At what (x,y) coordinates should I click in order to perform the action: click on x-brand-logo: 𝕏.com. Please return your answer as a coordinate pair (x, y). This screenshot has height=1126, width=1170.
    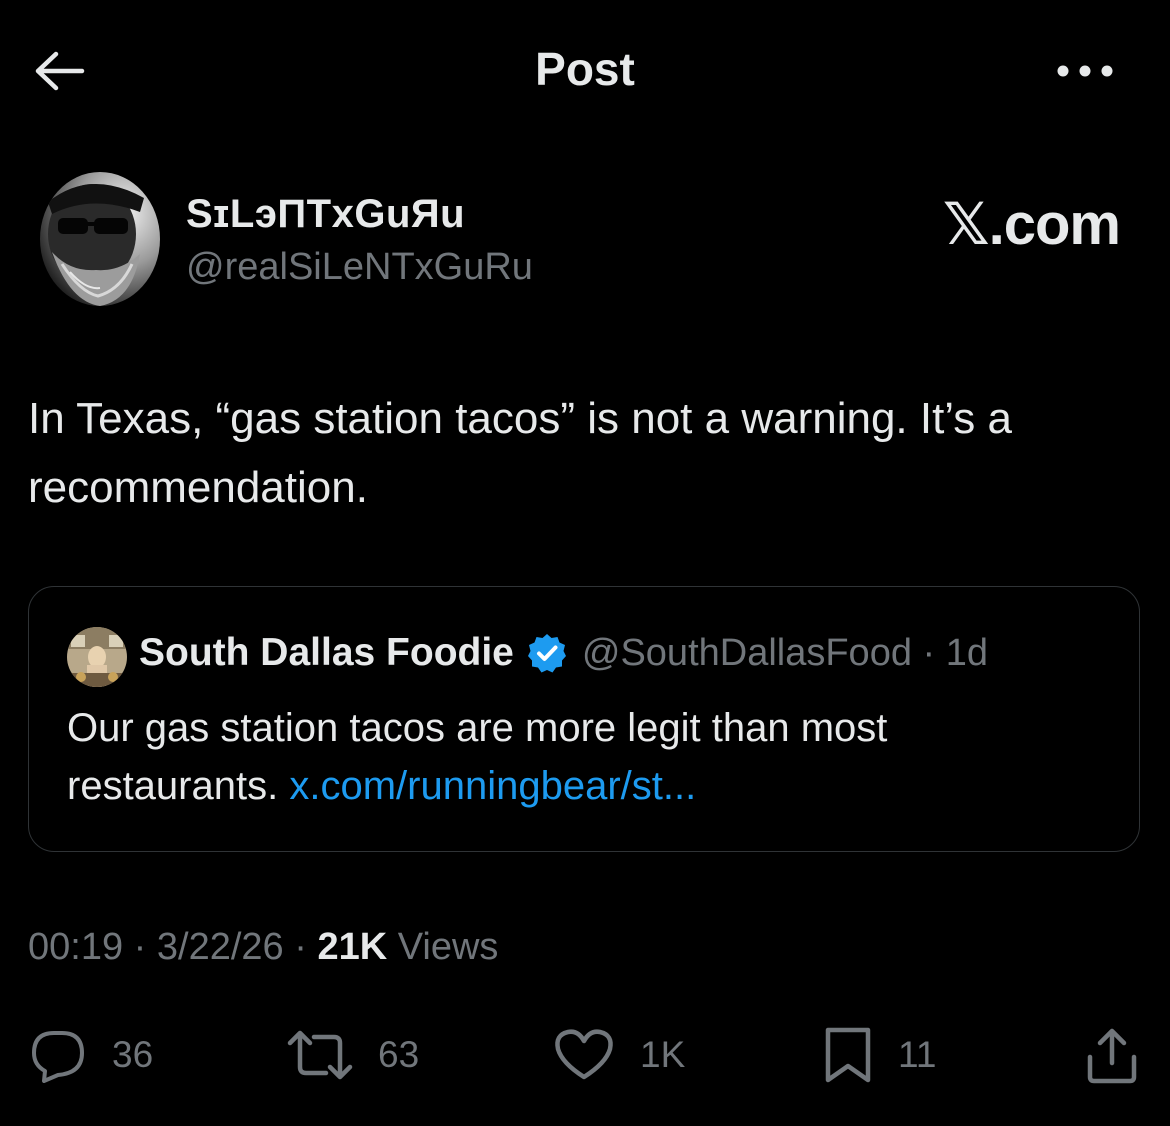
    Looking at the image, I should click on (1031, 224).